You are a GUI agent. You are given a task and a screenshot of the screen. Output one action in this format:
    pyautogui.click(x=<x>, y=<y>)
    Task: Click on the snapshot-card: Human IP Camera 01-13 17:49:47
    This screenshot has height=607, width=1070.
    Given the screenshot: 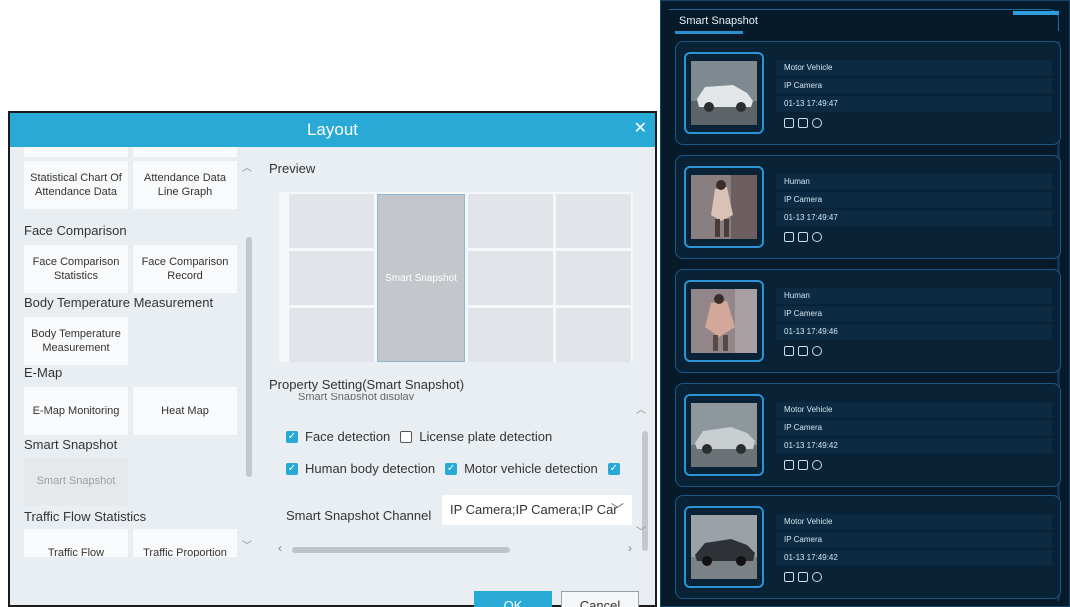 What is the action you would take?
    pyautogui.click(x=868, y=207)
    